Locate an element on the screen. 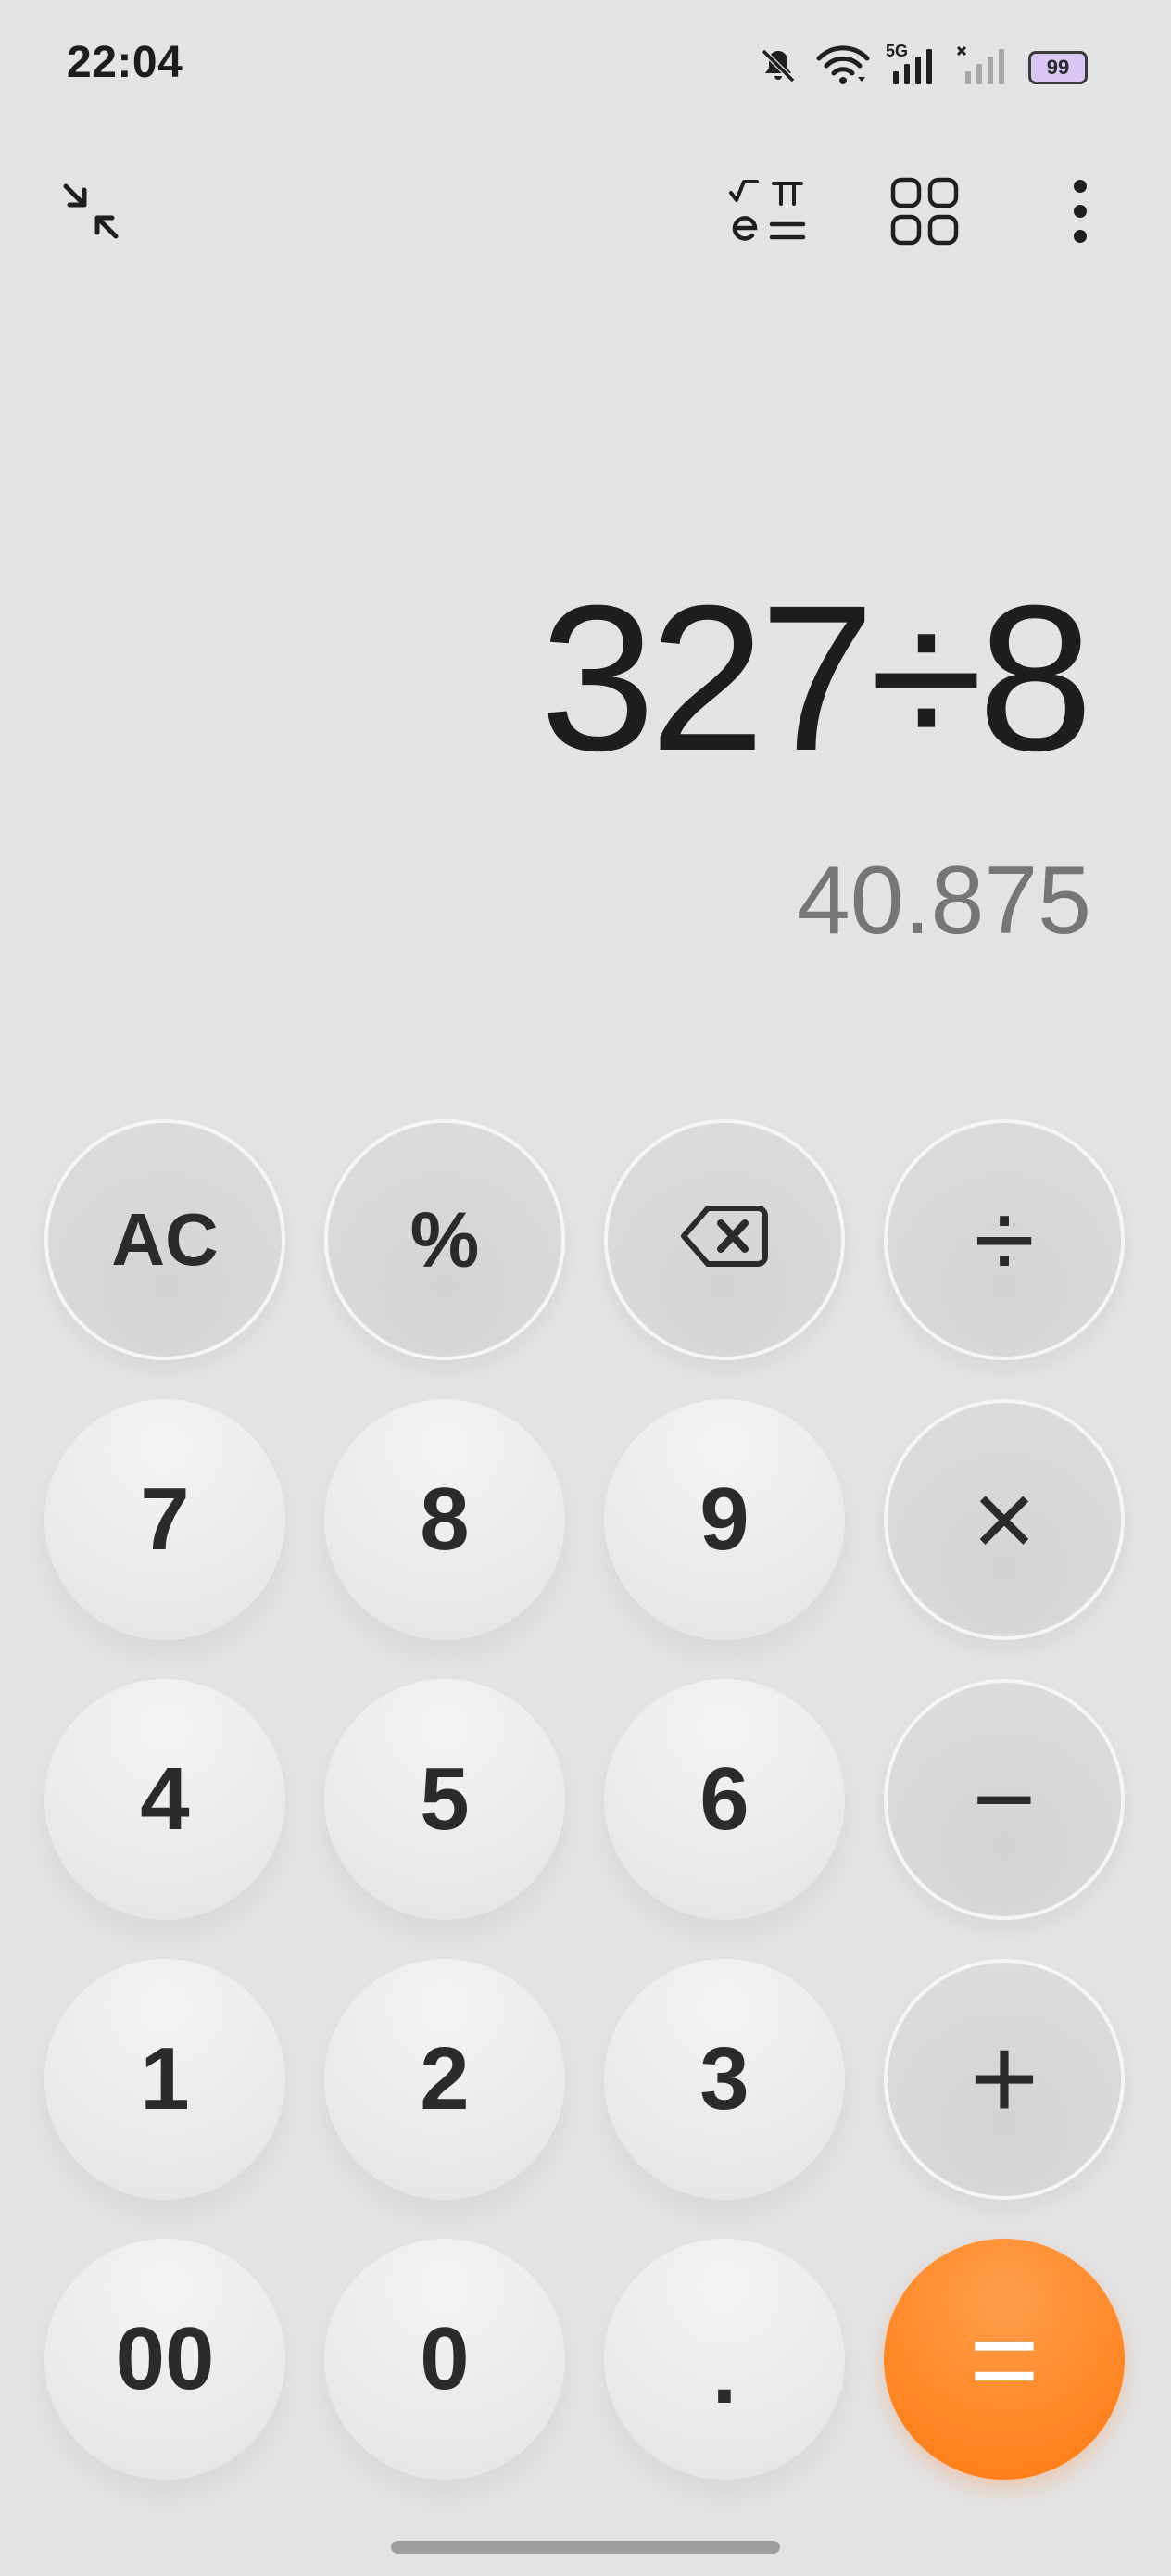 This screenshot has height=2576, width=1171. digit-7-label: 7 is located at coordinates (165, 1519).